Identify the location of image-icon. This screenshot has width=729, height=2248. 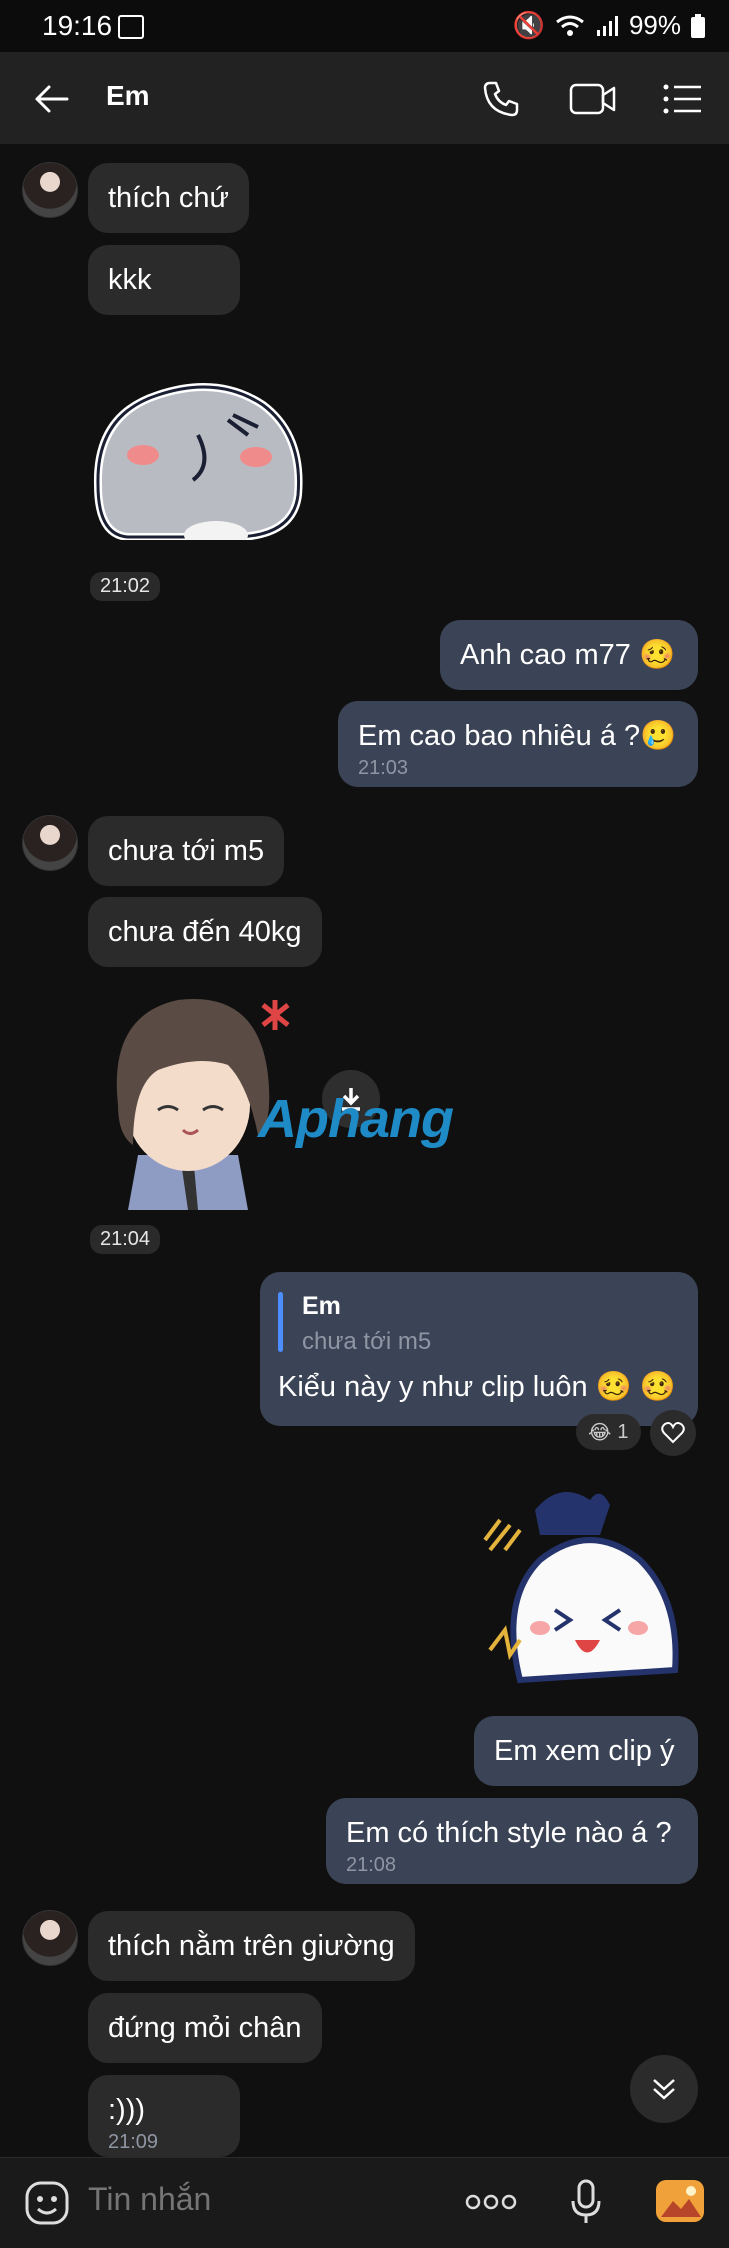
(680, 2201).